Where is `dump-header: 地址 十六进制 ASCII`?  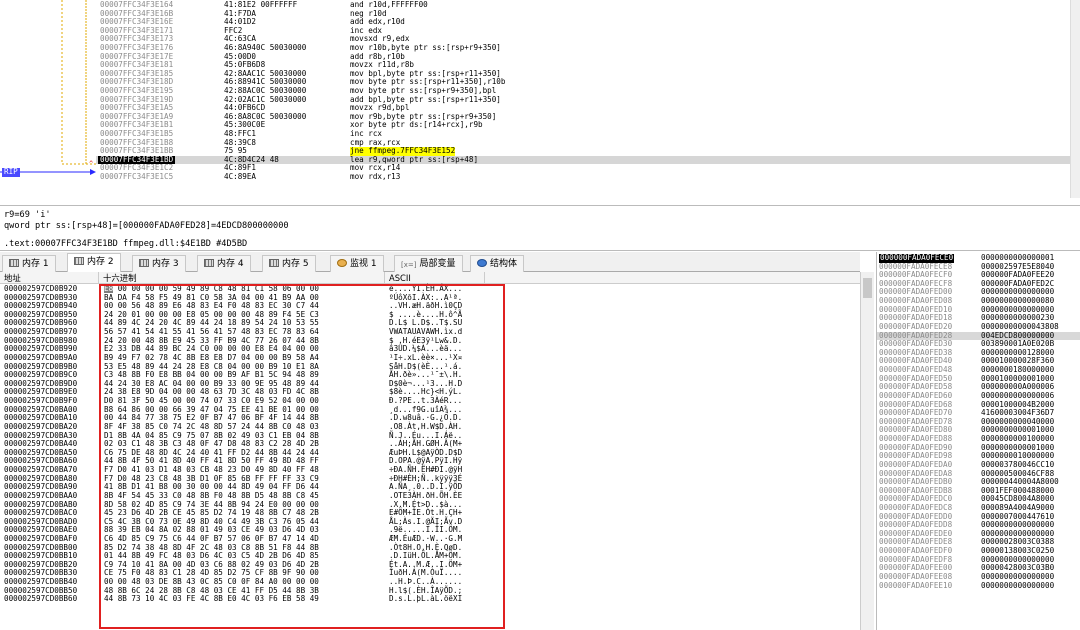 dump-header: 地址 十六进制 ASCII is located at coordinates (430, 278).